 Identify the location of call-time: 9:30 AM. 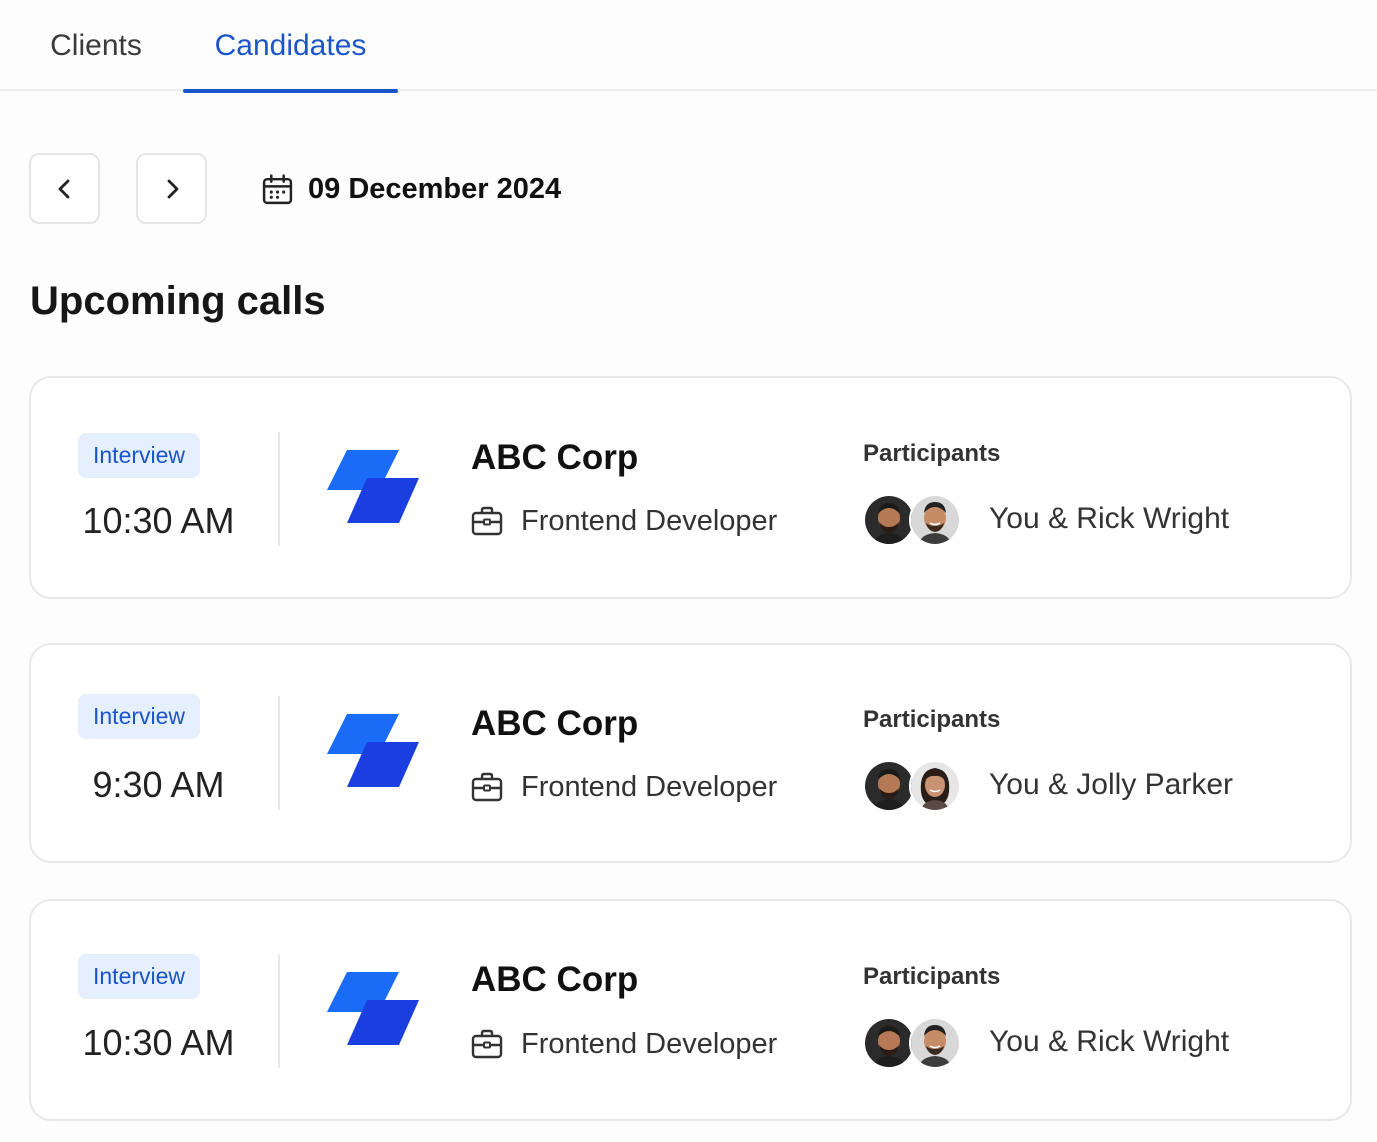
(158, 784).